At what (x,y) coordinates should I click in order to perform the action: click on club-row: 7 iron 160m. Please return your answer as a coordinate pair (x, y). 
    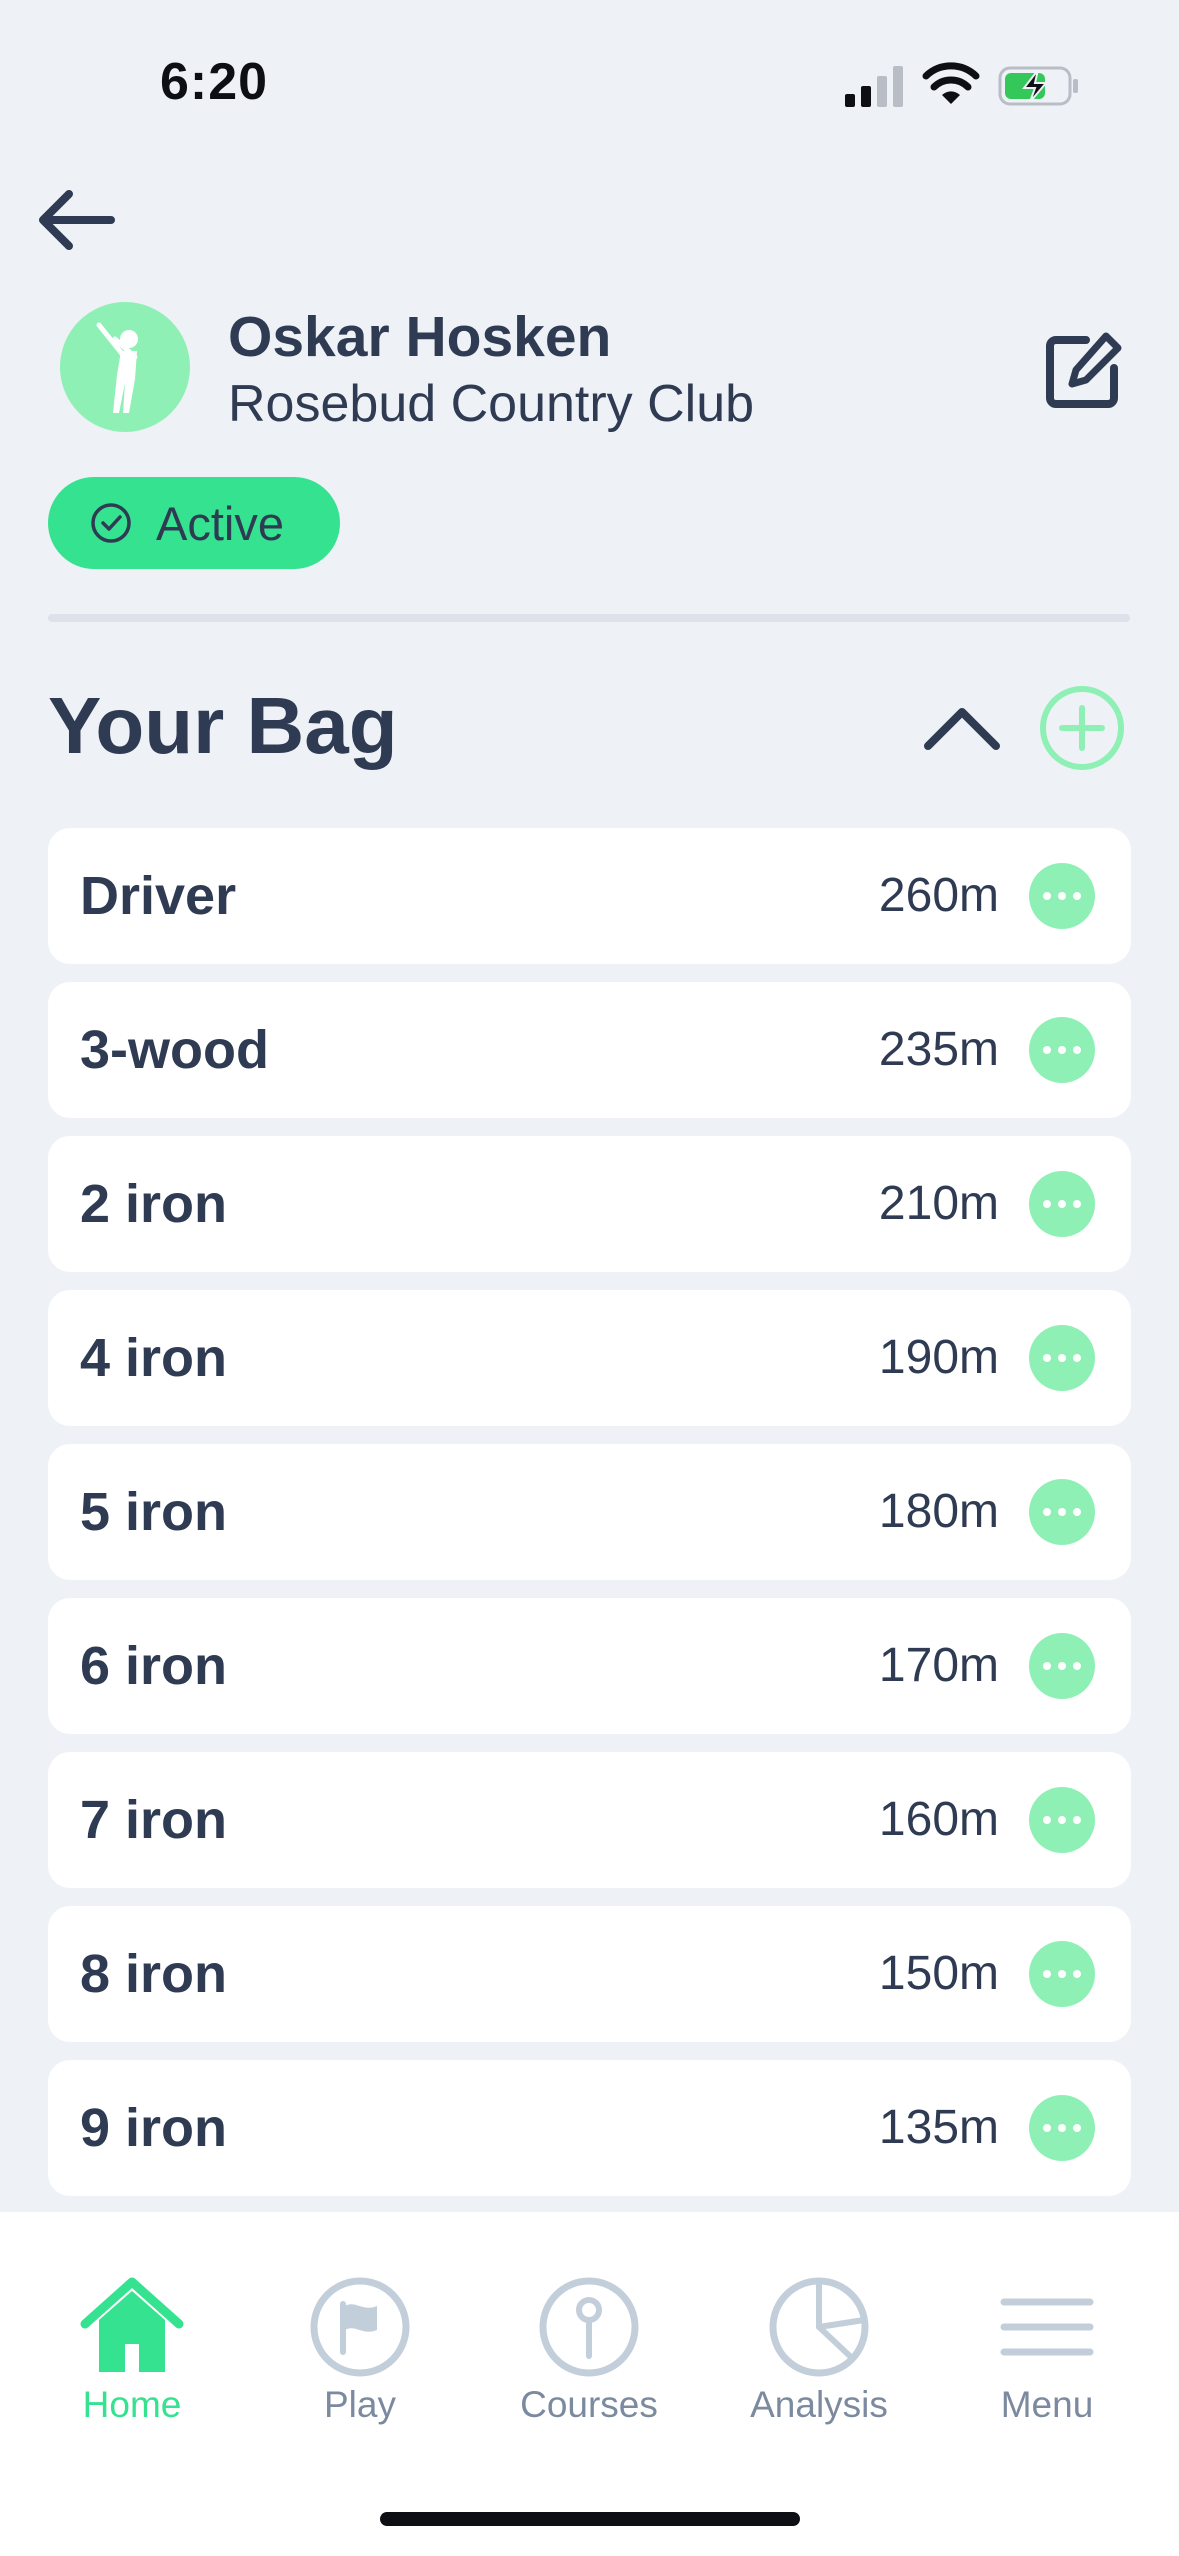
    Looking at the image, I should click on (589, 1820).